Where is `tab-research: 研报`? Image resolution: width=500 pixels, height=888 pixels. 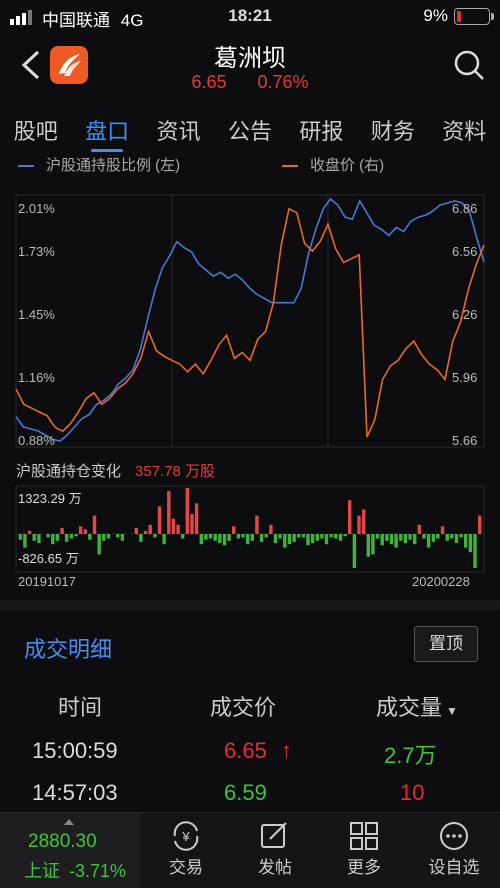
tab-research: 研报 is located at coordinates (321, 127).